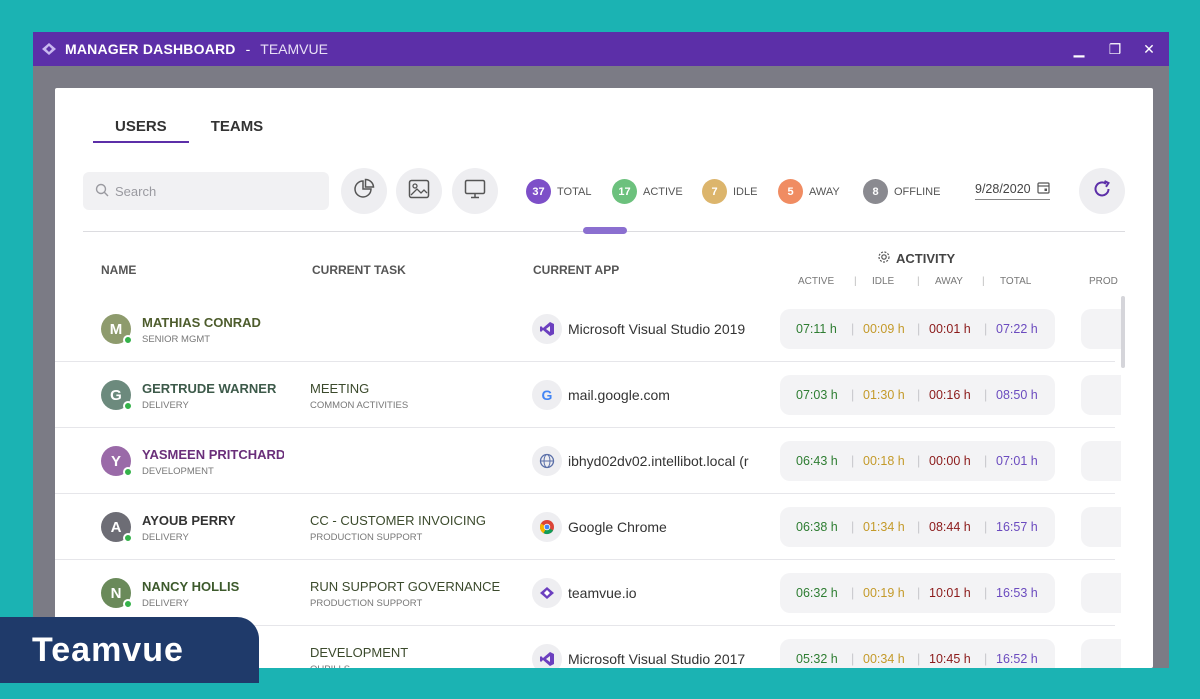 This screenshot has width=1200, height=699. What do you see at coordinates (790, 191) in the screenshot?
I see `stat-away-count: 5` at bounding box center [790, 191].